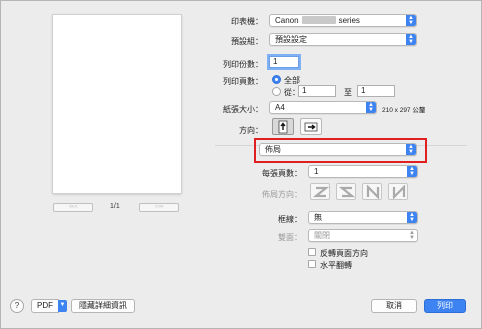 The width and height of the screenshot is (482, 329). What do you see at coordinates (243, 109) in the screenshot?
I see `paper-size-label: 紙張大小：` at bounding box center [243, 109].